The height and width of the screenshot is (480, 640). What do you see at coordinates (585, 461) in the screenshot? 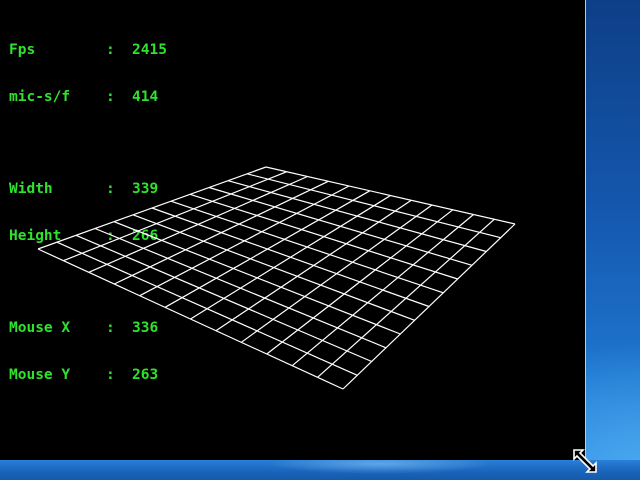
I see `resize-diagonal-icon` at bounding box center [585, 461].